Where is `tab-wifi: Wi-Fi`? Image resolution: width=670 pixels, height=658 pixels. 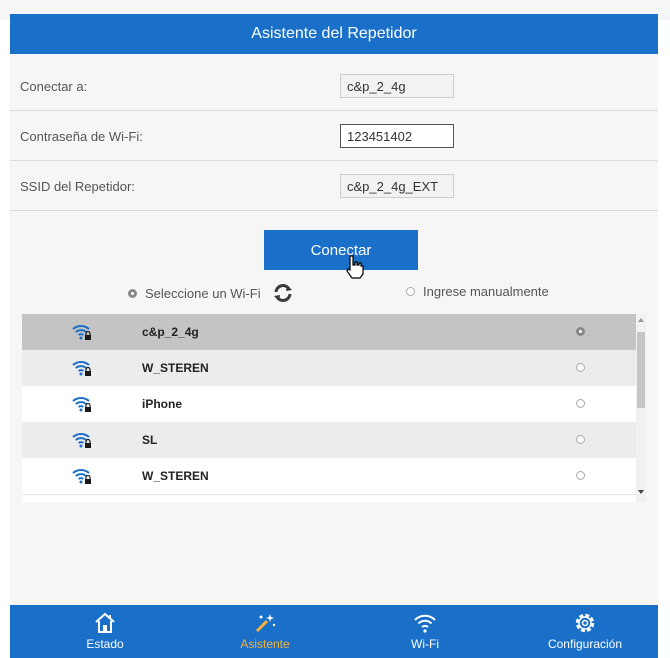 tab-wifi: Wi-Fi is located at coordinates (425, 631).